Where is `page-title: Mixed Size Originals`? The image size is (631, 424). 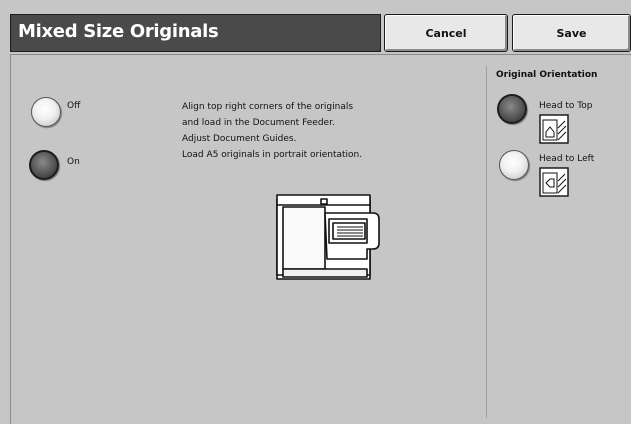 page-title: Mixed Size Originals is located at coordinates (118, 31).